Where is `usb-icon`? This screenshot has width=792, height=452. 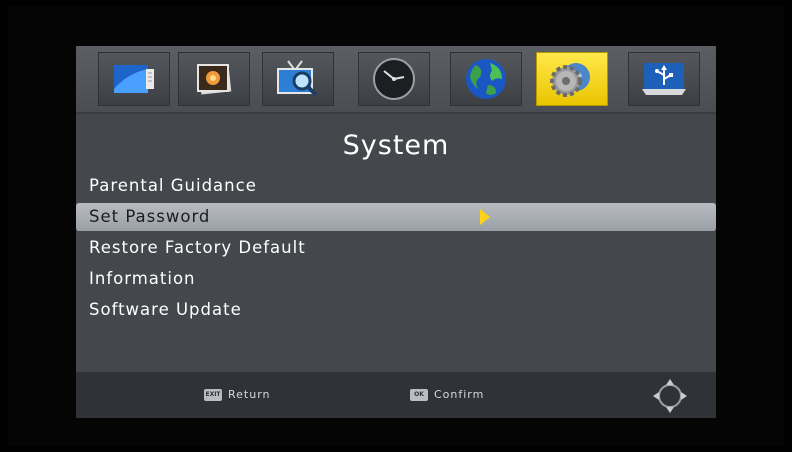
usb-icon is located at coordinates (664, 79).